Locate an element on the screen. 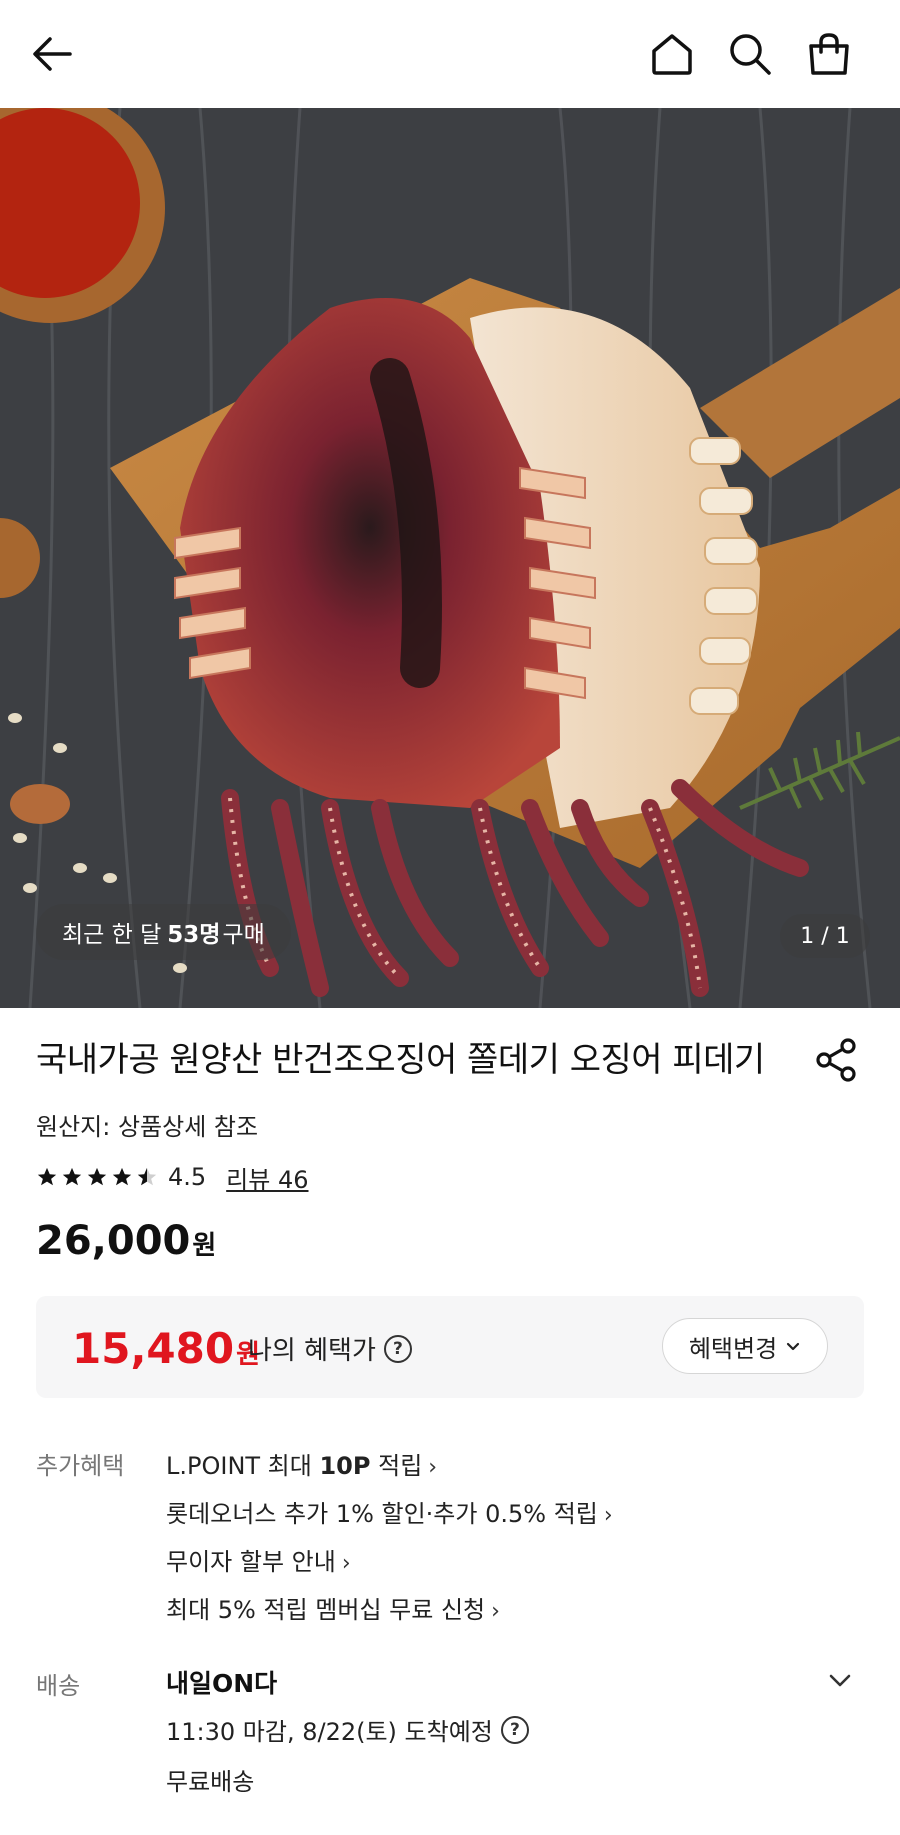 The height and width of the screenshot is (1835, 900). share-icon is located at coordinates (836, 1060).